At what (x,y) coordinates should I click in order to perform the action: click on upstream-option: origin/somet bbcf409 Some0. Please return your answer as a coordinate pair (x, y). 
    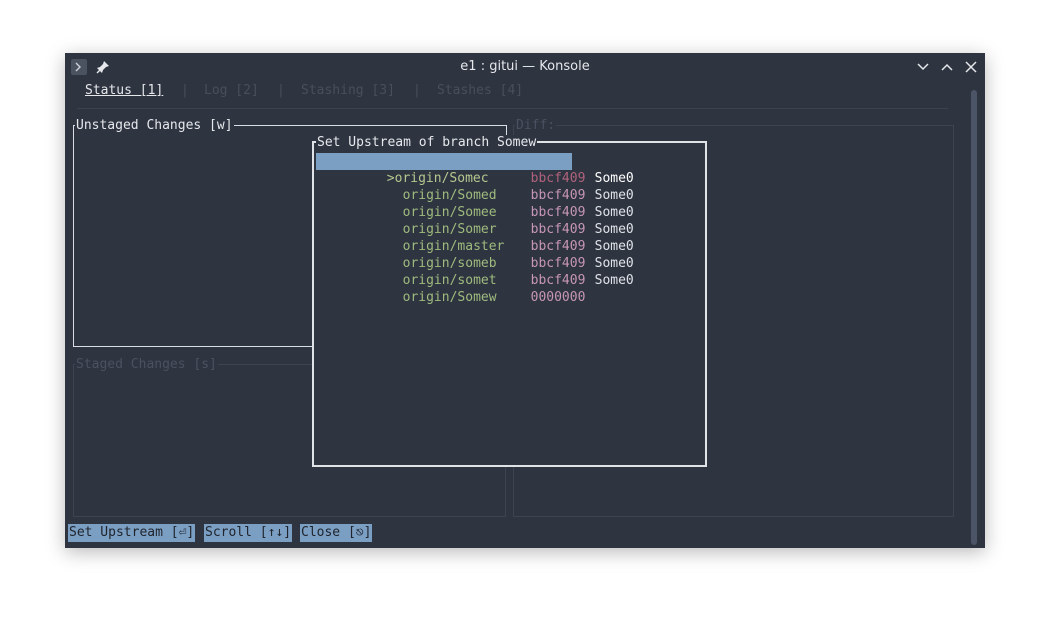
    Looking at the image, I should click on (475, 271).